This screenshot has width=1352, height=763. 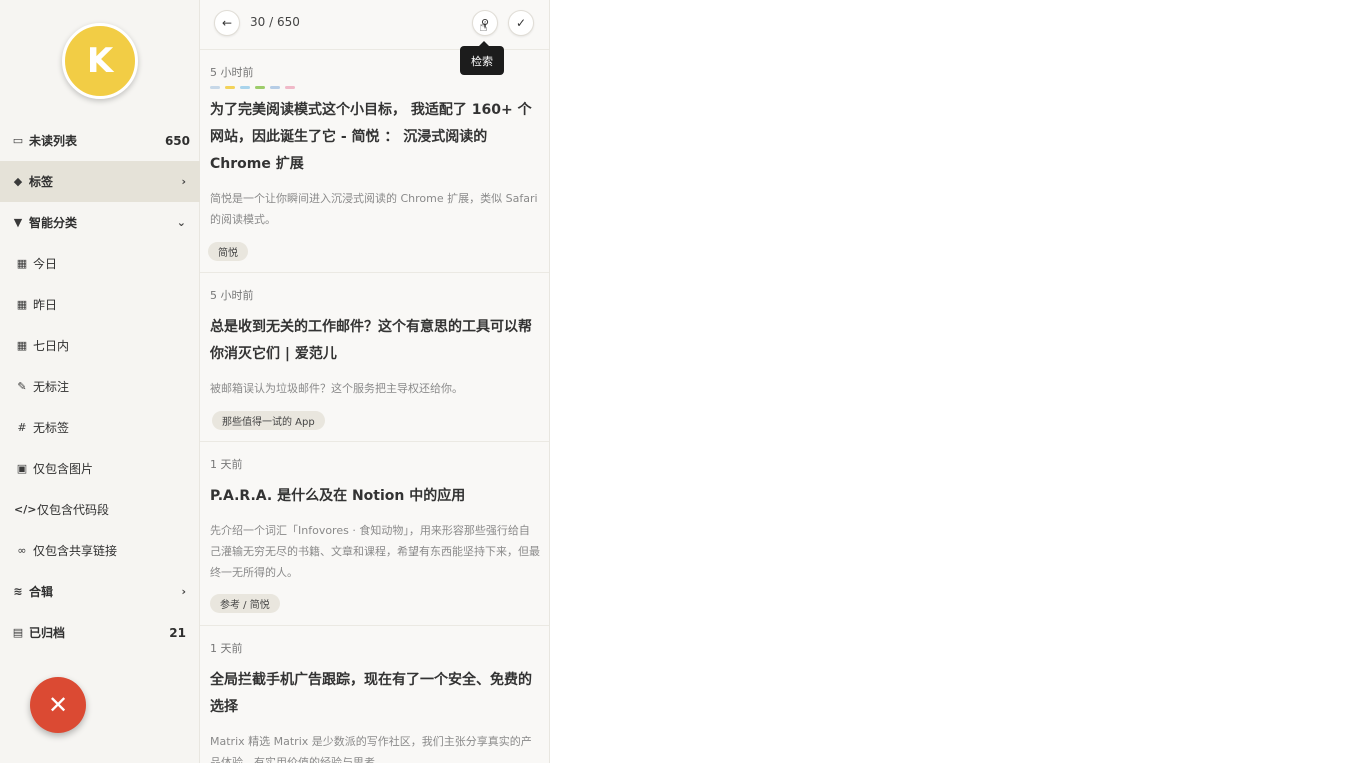 What do you see at coordinates (372, 341) in the screenshot?
I see `article-title: 总是收到无关的工作邮件？这个有意思的工具可以帮你消灭它们 | 爱范儿` at bounding box center [372, 341].